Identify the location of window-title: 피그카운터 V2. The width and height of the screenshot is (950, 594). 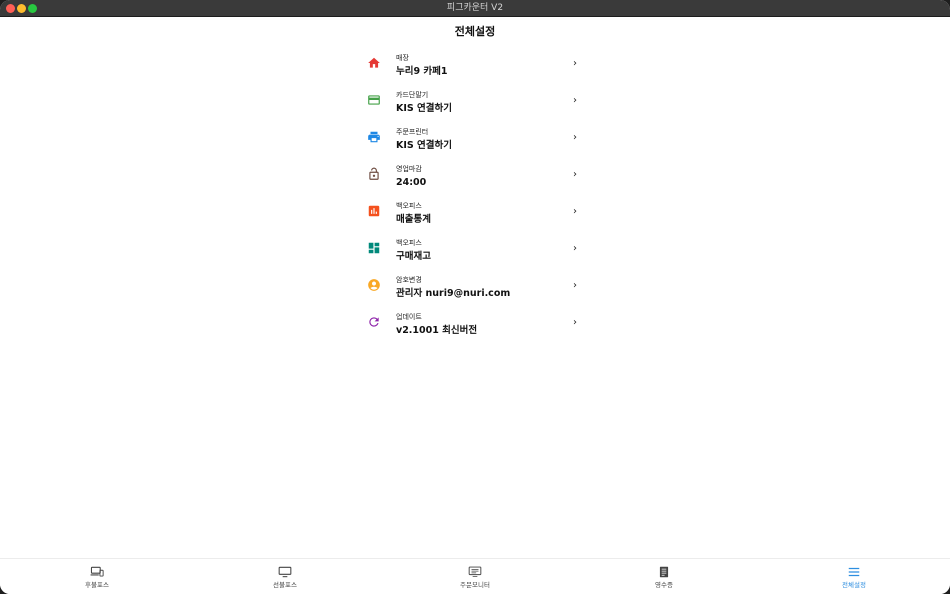
(475, 8).